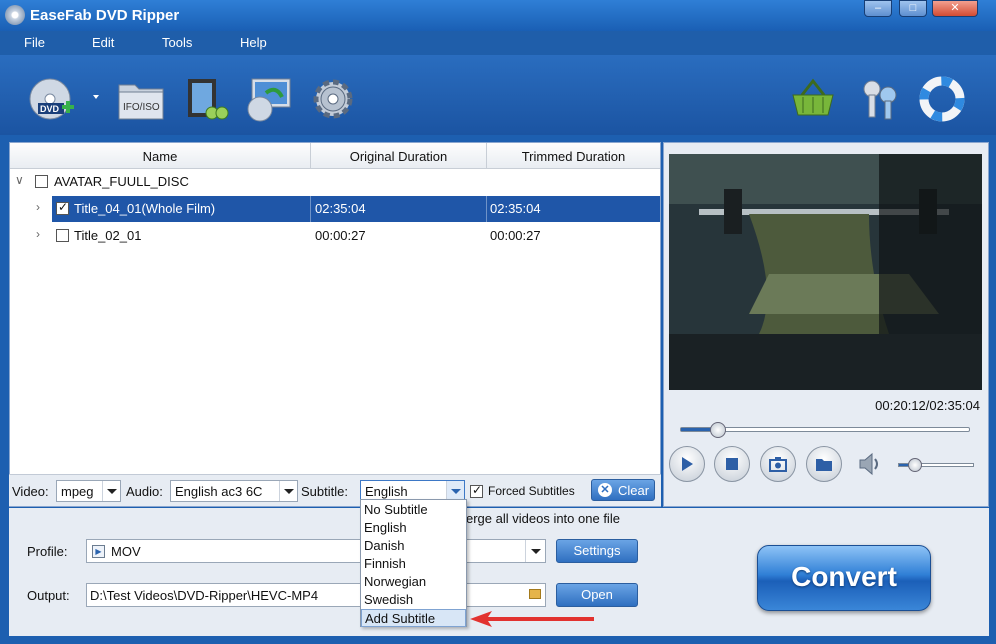 This screenshot has width=996, height=644. What do you see at coordinates (48, 595) in the screenshot?
I see `output-label: Output:` at bounding box center [48, 595].